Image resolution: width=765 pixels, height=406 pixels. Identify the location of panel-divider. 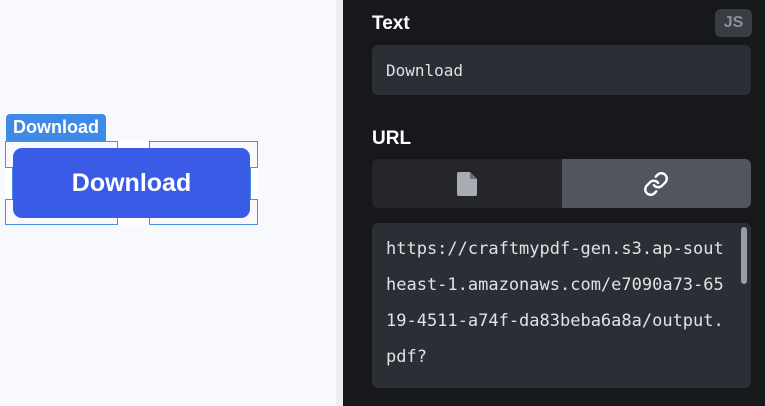
(339, 203).